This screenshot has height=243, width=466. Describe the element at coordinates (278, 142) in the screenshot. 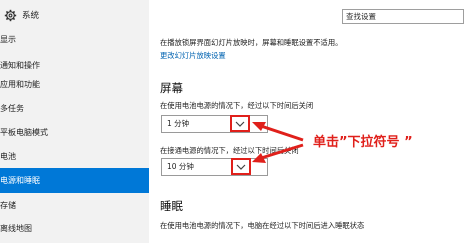

I see `annotation-arrows` at that location.